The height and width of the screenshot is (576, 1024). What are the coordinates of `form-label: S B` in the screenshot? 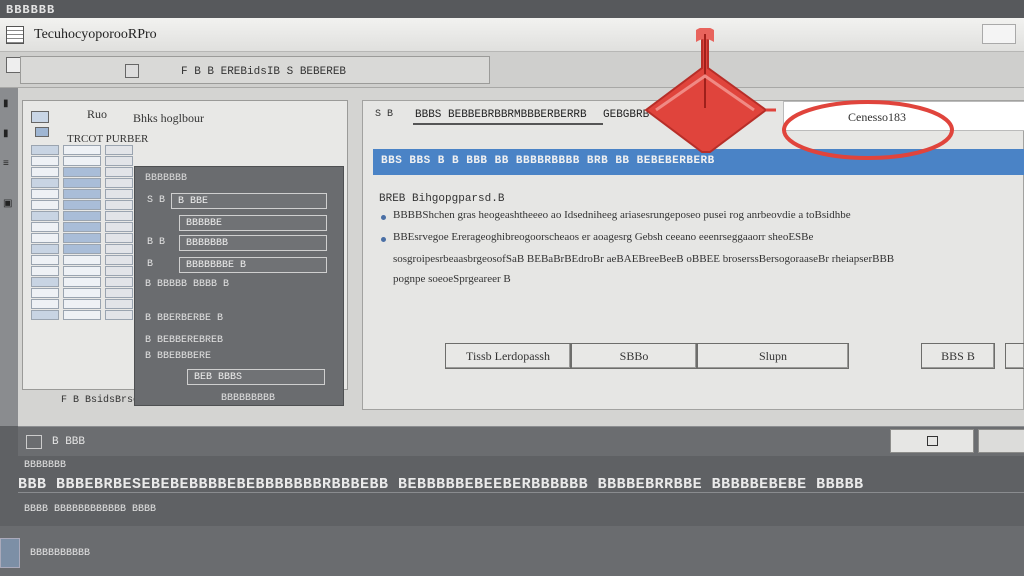 It's located at (156, 200).